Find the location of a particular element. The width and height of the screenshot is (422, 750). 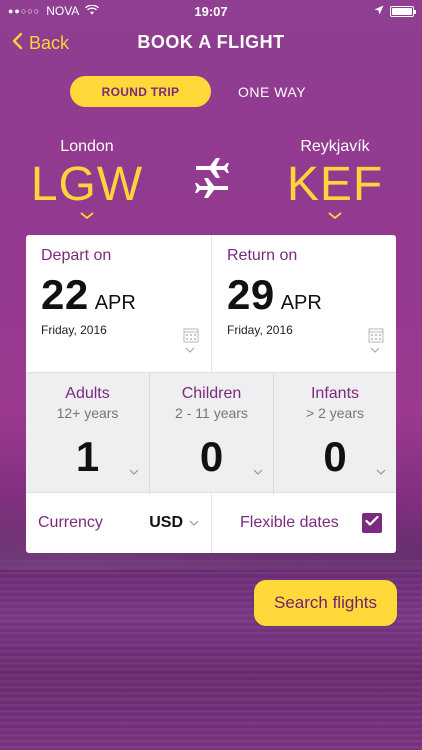

depart-month: APR is located at coordinates (115, 303).